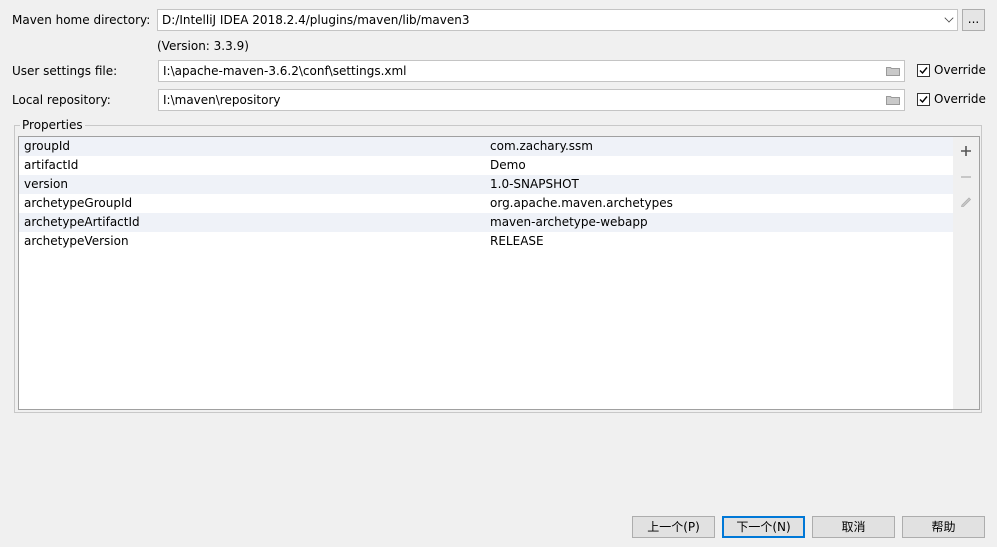 The width and height of the screenshot is (997, 547). What do you see at coordinates (486, 241) in the screenshot?
I see `table-row: archetypeVersion RELEASE` at bounding box center [486, 241].